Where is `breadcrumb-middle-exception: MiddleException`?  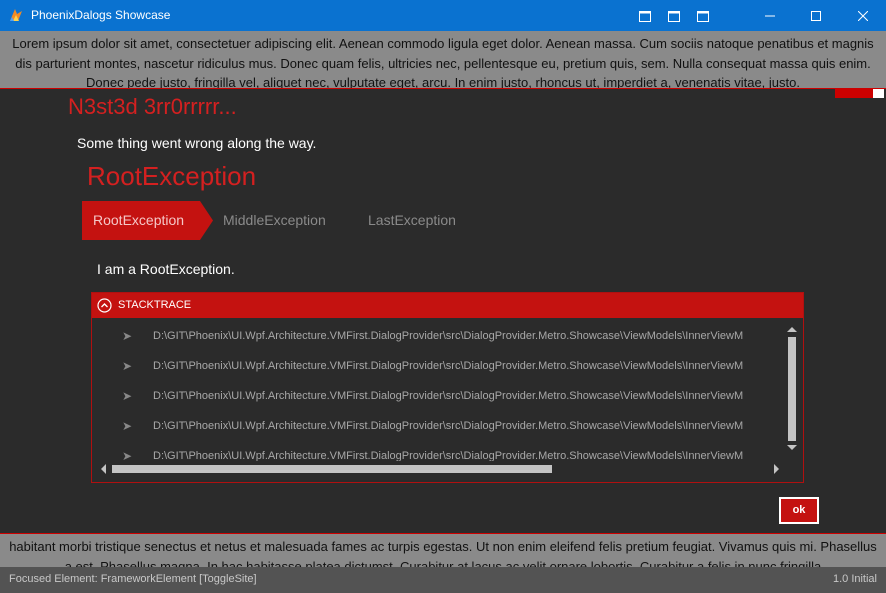
breadcrumb-middle-exception: MiddleException is located at coordinates (274, 220).